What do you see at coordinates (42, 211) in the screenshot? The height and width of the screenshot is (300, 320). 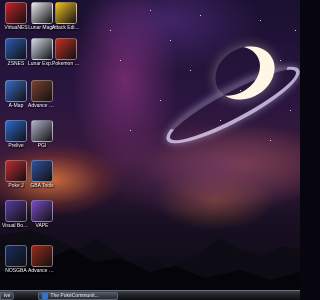 I see `vape-icon` at bounding box center [42, 211].